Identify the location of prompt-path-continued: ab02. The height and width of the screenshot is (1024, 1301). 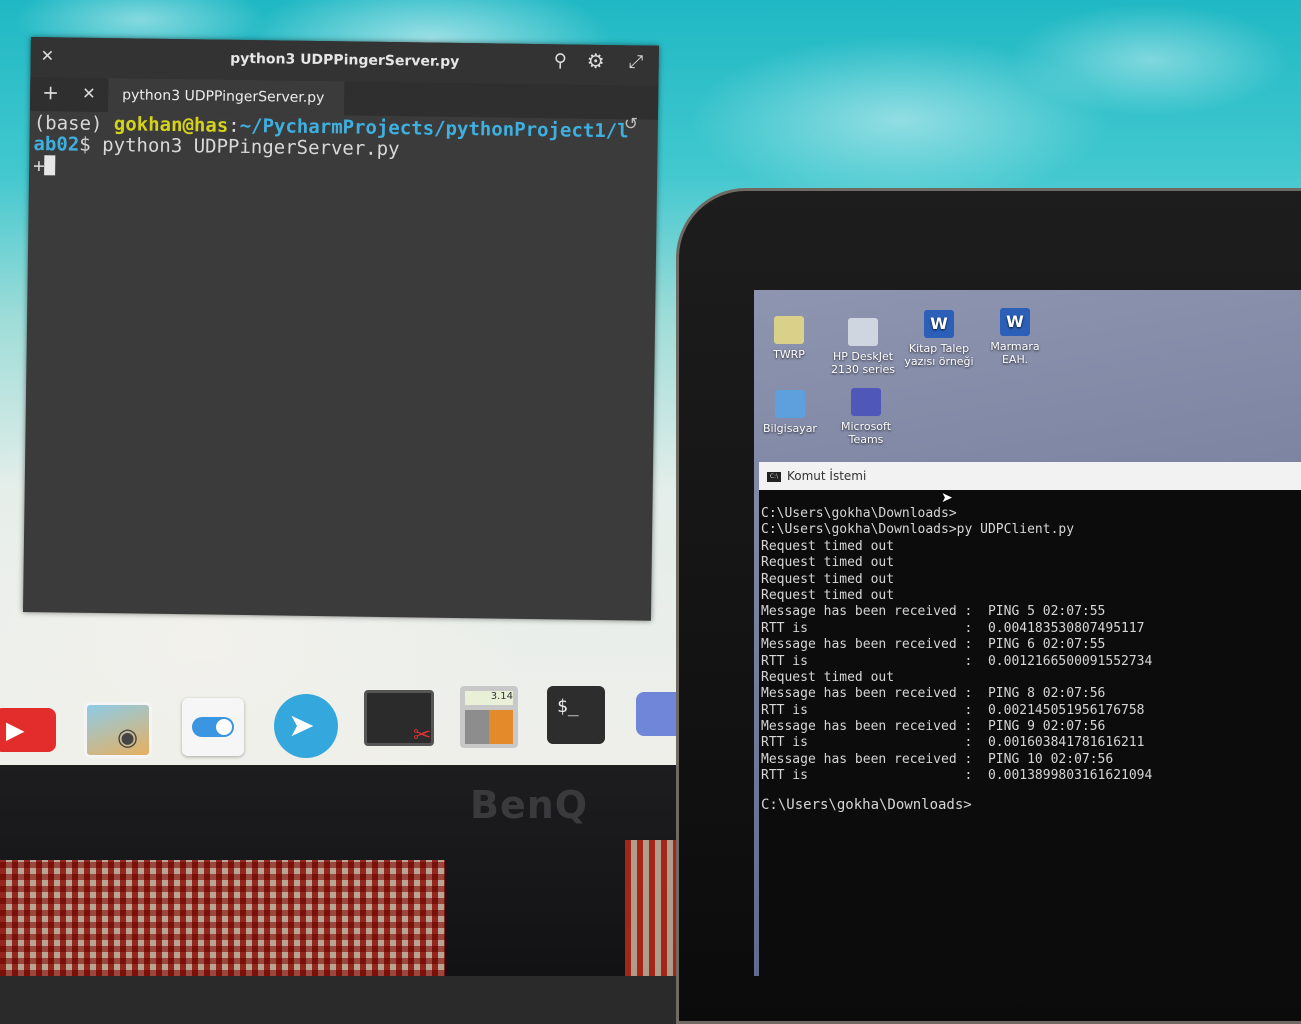
(56, 144).